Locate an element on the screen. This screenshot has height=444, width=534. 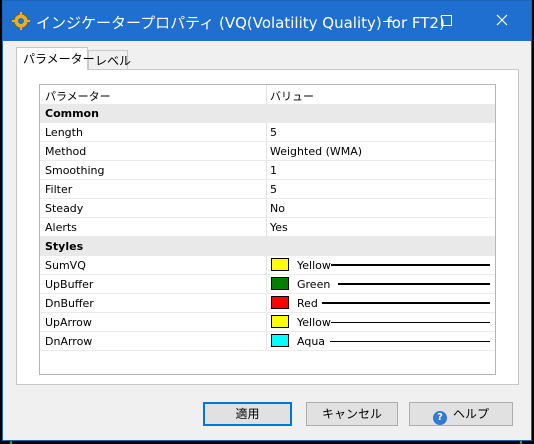
property-value: Yes is located at coordinates (279, 227).